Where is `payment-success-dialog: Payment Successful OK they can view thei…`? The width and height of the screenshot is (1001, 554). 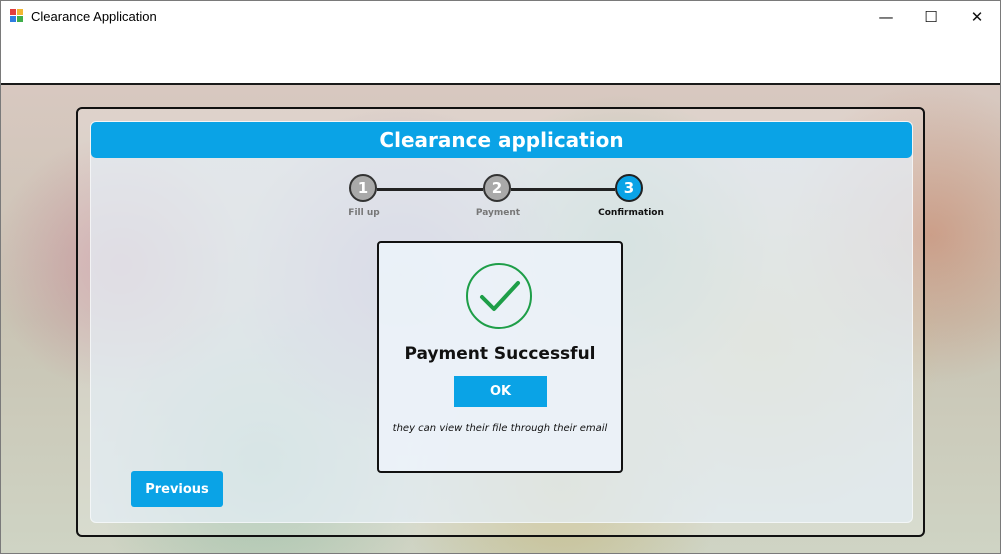
payment-success-dialog: Payment Successful OK they can view thei… is located at coordinates (500, 357).